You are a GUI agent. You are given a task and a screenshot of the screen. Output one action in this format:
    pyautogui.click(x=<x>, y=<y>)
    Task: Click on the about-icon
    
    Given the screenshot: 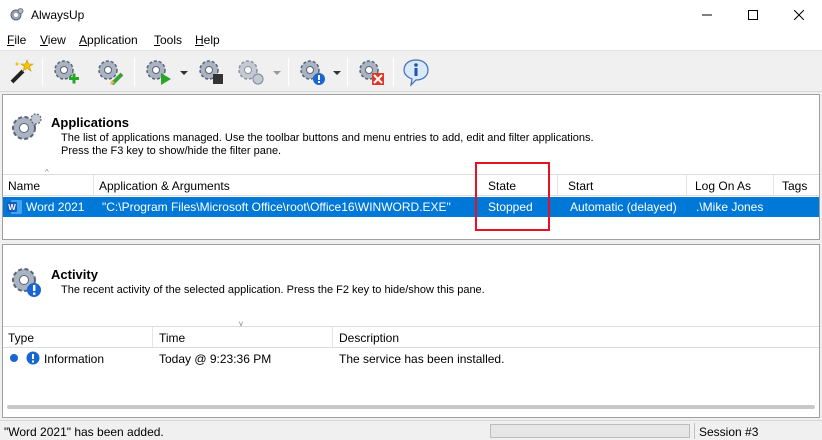 What is the action you would take?
    pyautogui.click(x=416, y=73)
    